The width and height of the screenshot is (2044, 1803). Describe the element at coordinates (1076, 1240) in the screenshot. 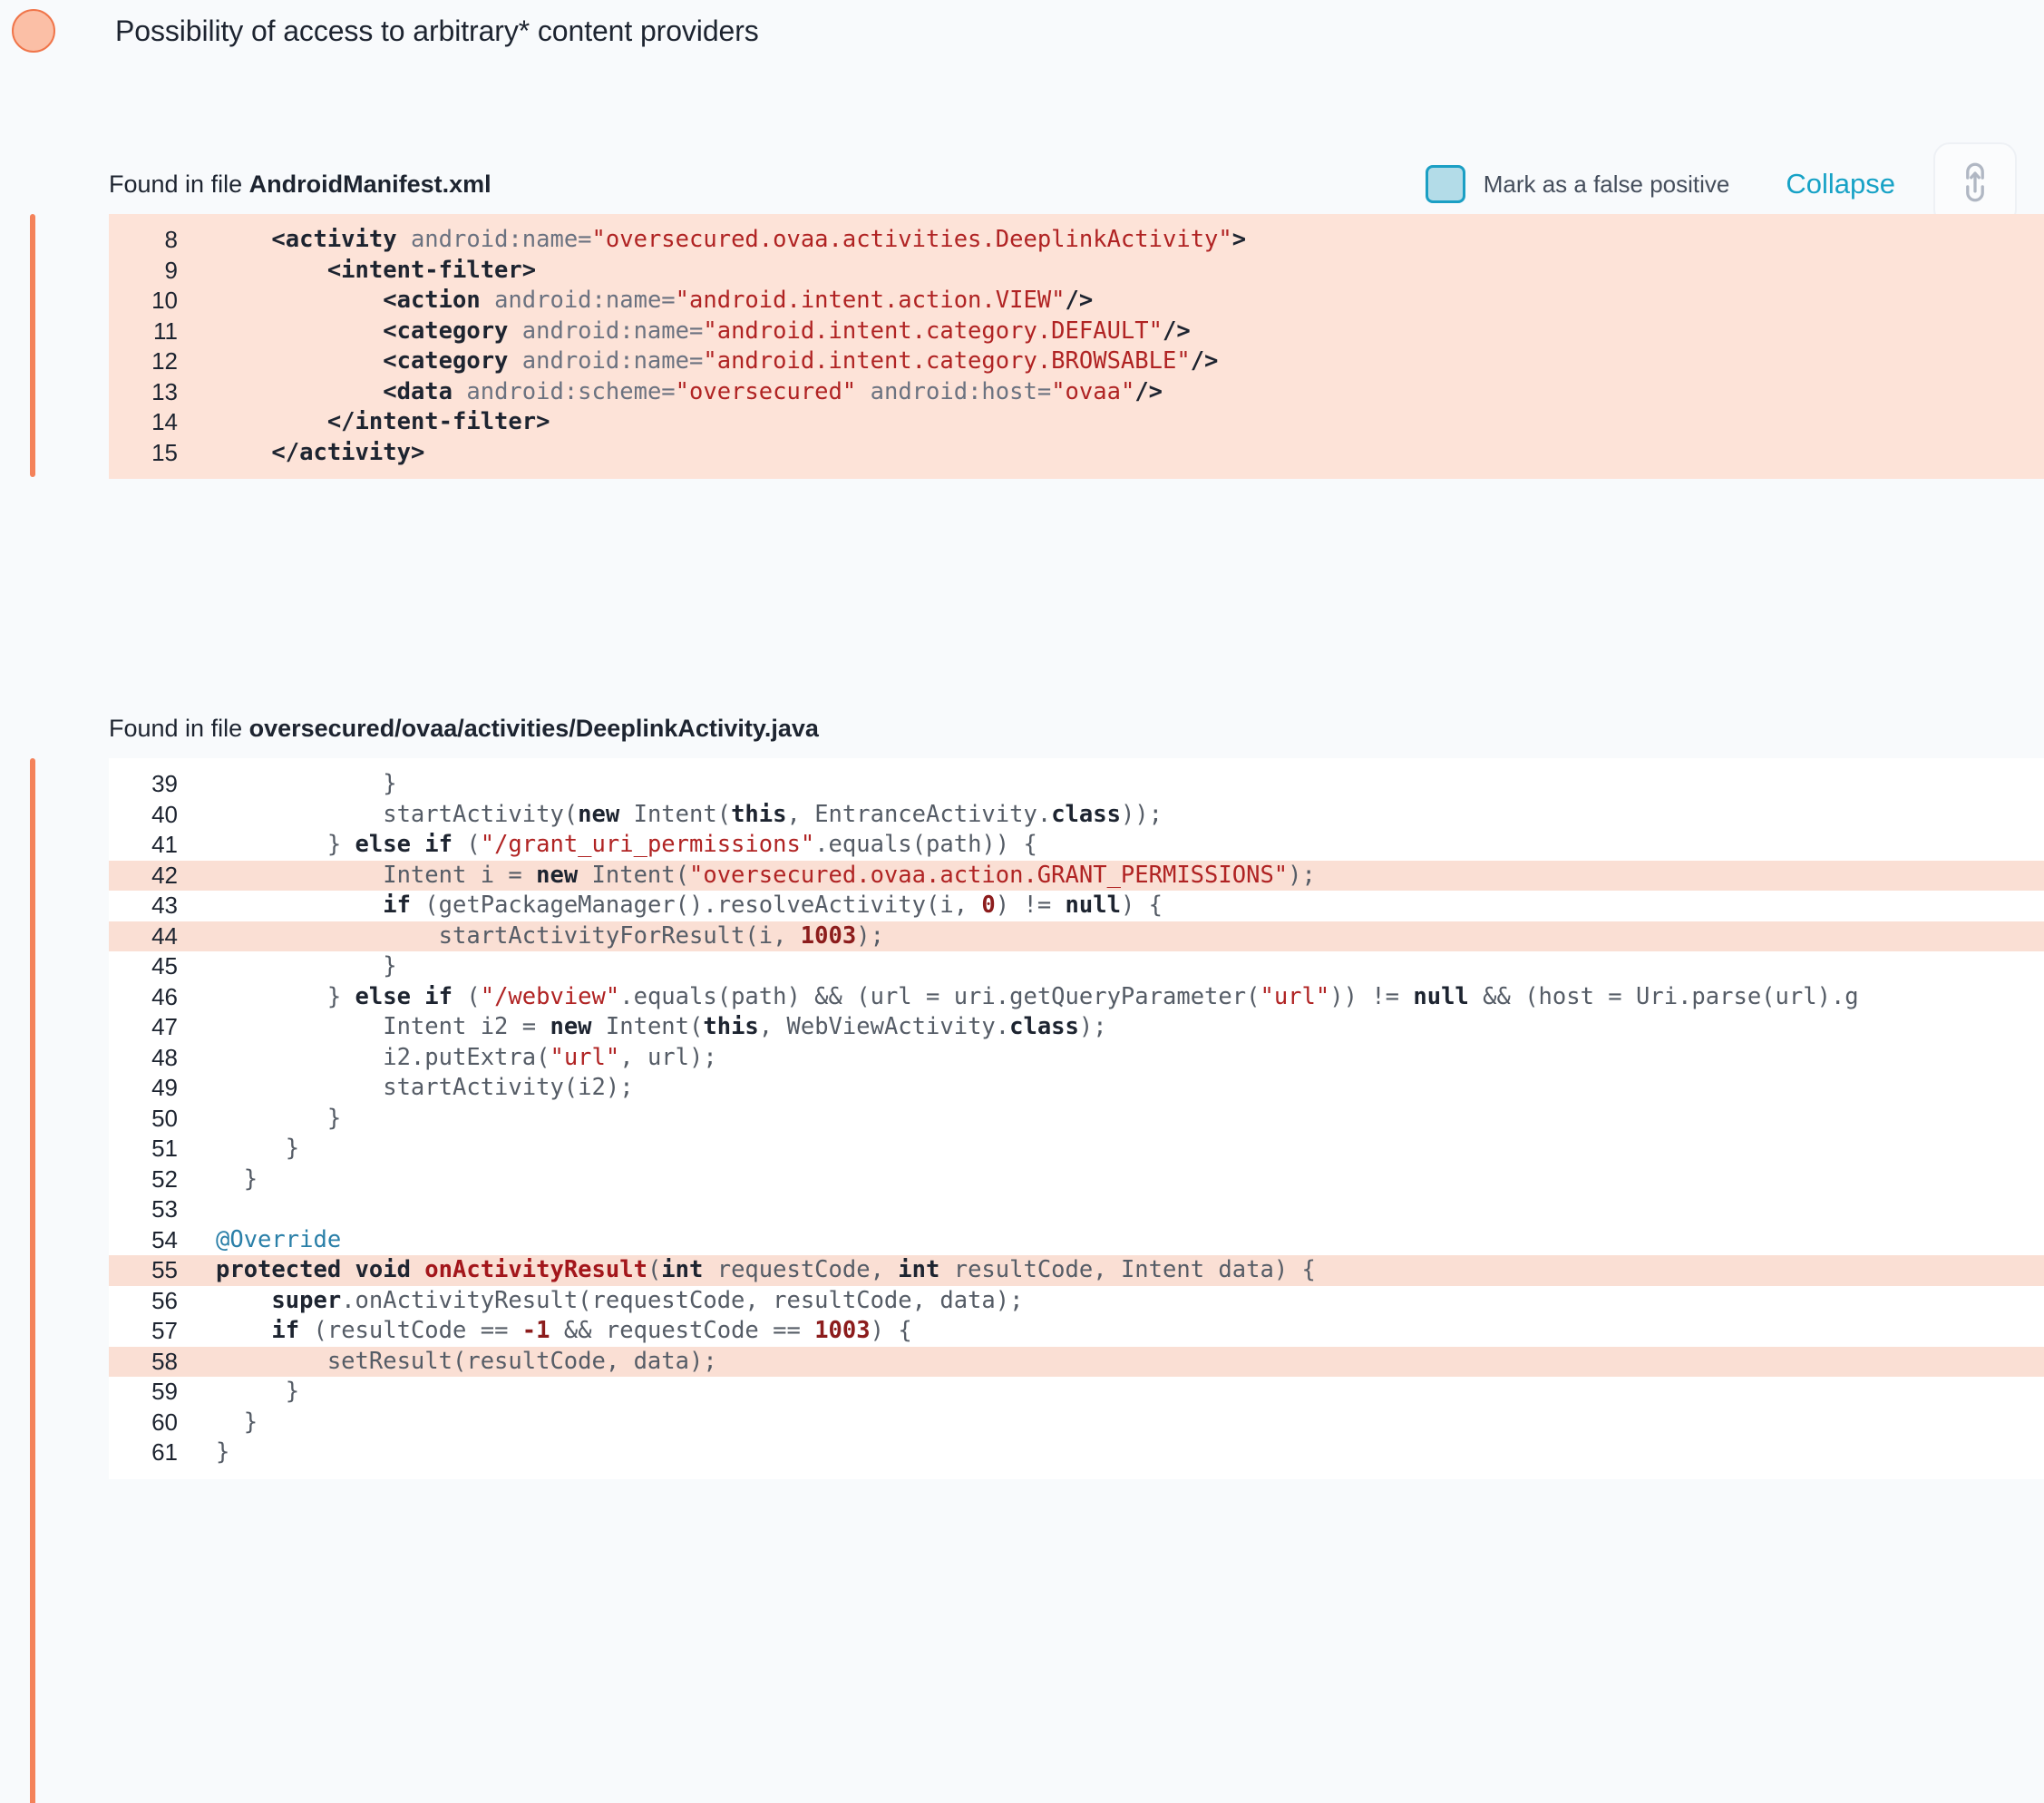

I see `code-line: 54 @Override` at that location.